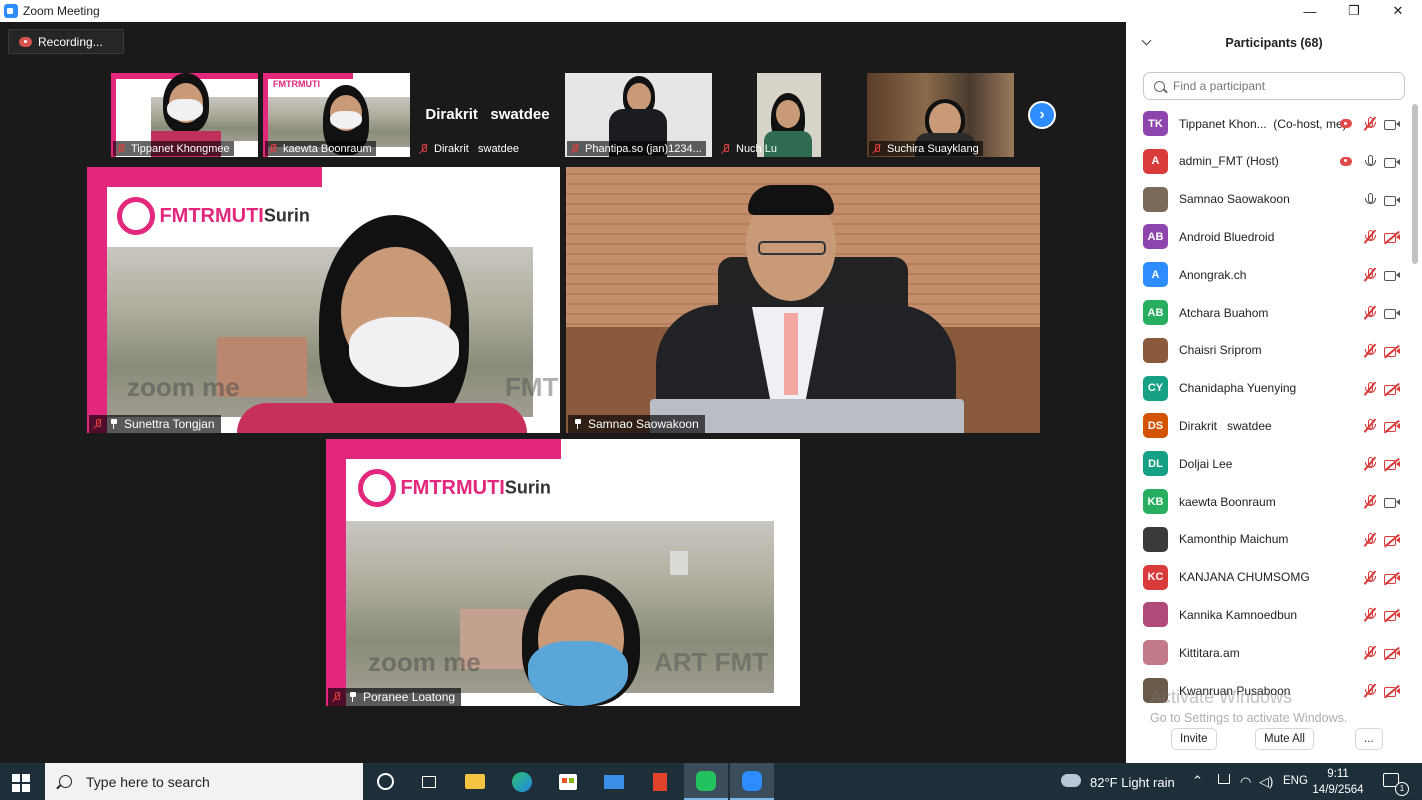 This screenshot has width=1422, height=800. I want to click on participant-row: KC KANJANA CHUMSOMG, so click(1268, 577).